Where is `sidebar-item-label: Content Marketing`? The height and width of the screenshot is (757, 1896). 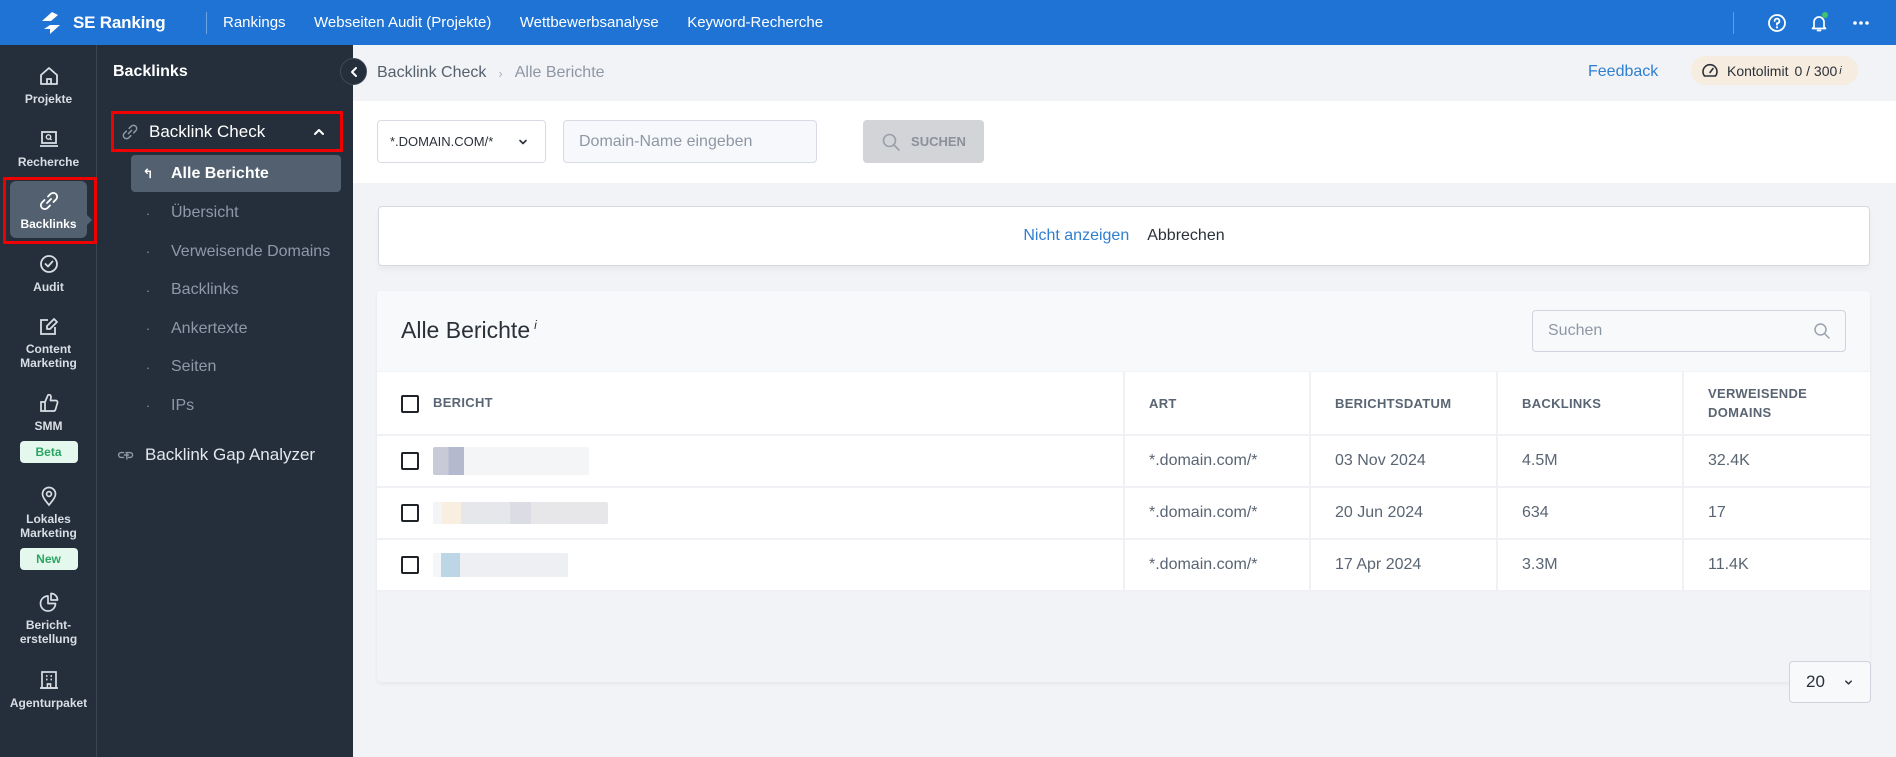
sidebar-item-label: Content Marketing is located at coordinates (48, 356).